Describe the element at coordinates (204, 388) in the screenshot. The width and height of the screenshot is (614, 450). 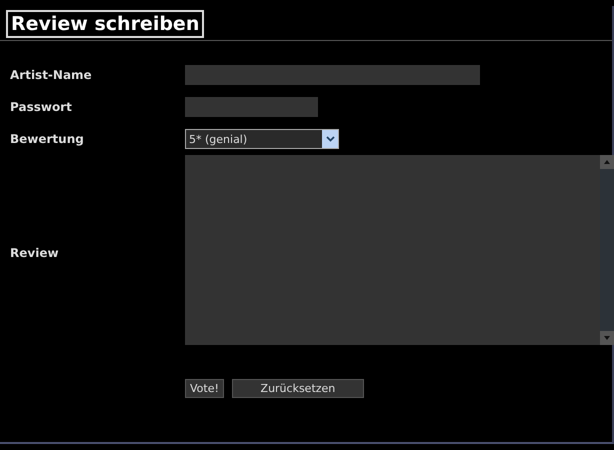
I see `vote-button: Vote!` at that location.